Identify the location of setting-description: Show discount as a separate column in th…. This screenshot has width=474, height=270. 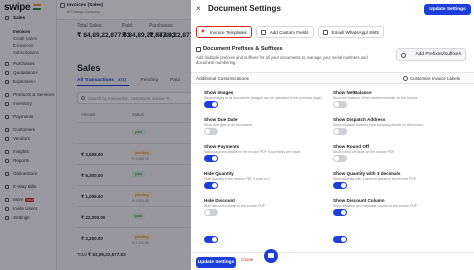
(375, 206).